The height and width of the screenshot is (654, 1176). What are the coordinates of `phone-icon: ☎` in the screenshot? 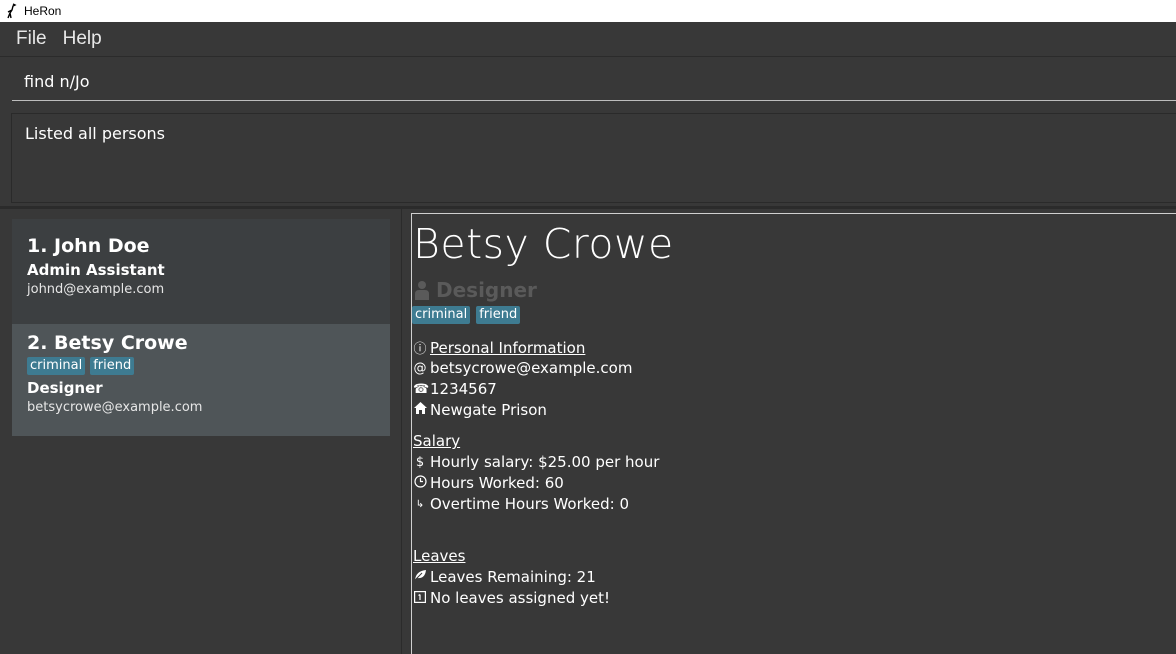 It's located at (421, 389).